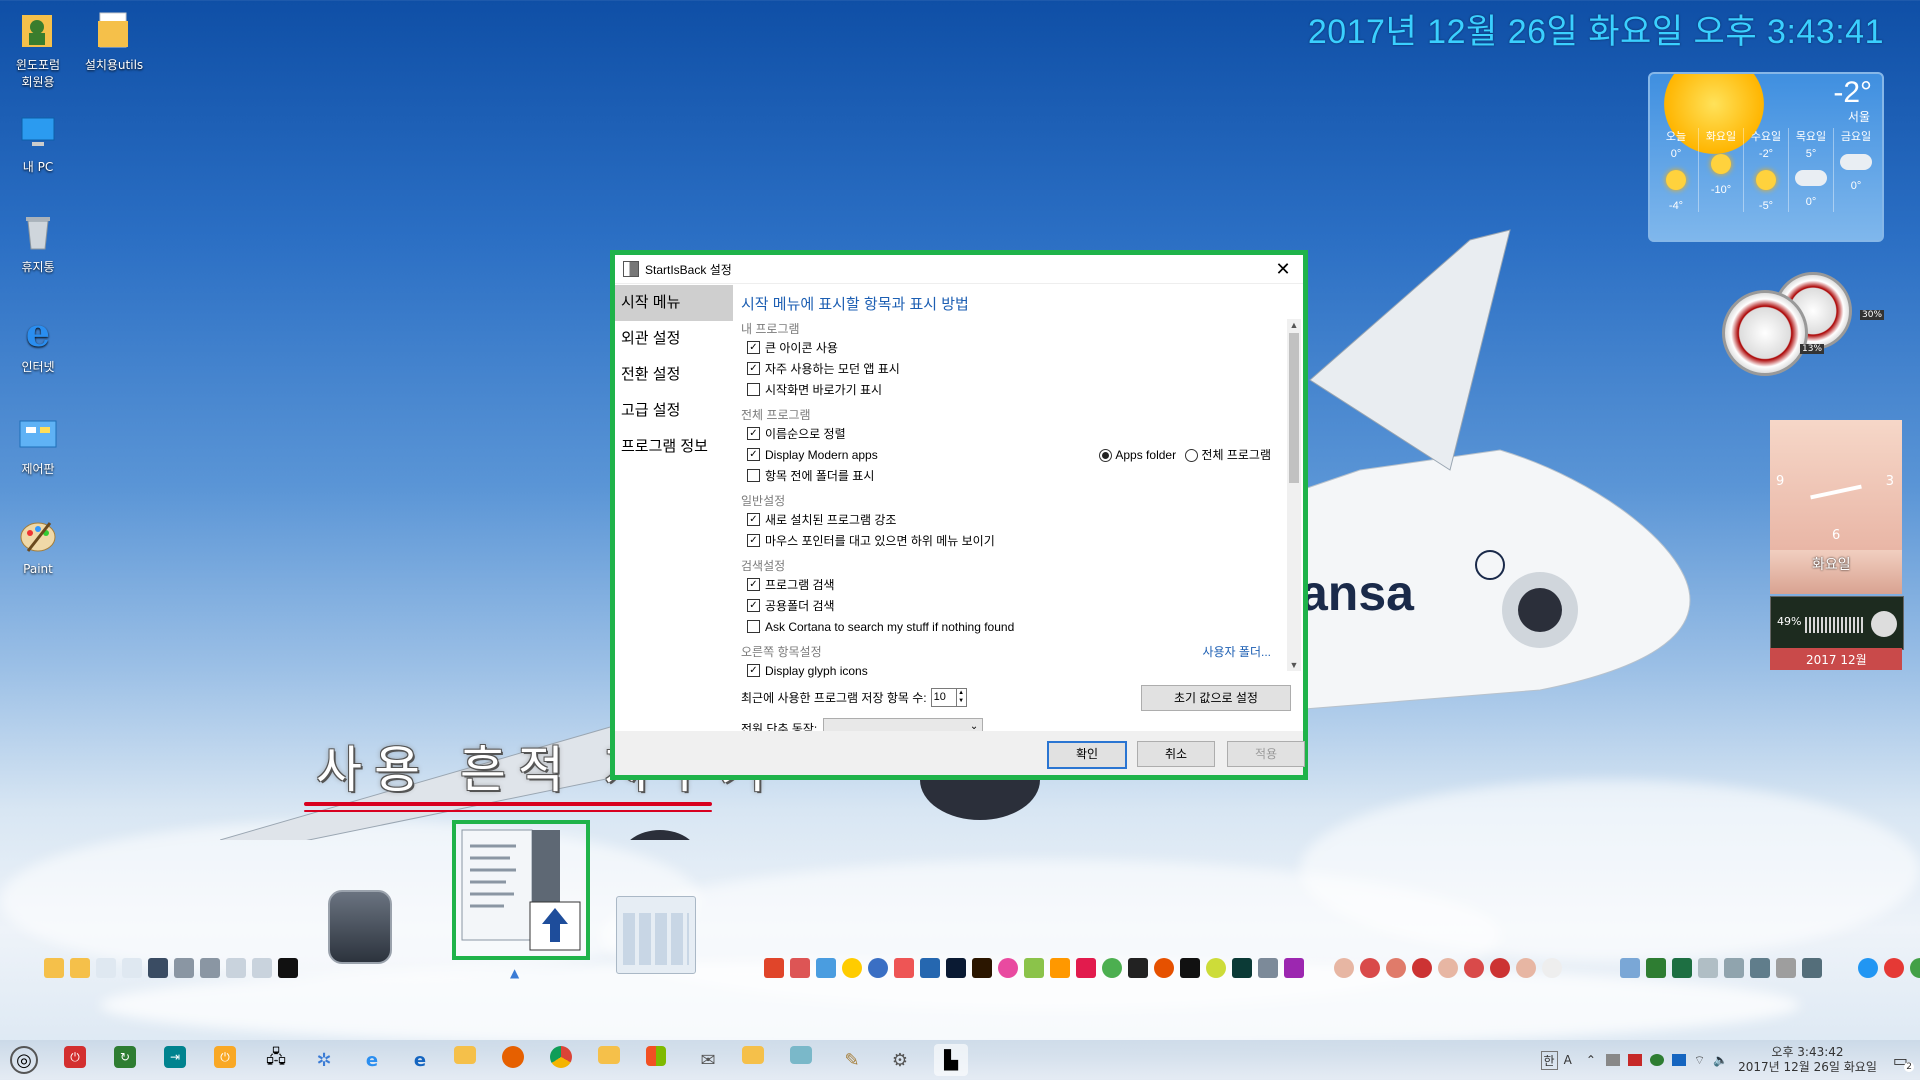 This screenshot has height=1080, width=1920. Describe the element at coordinates (656, 1056) in the screenshot. I see `store-icon` at that location.